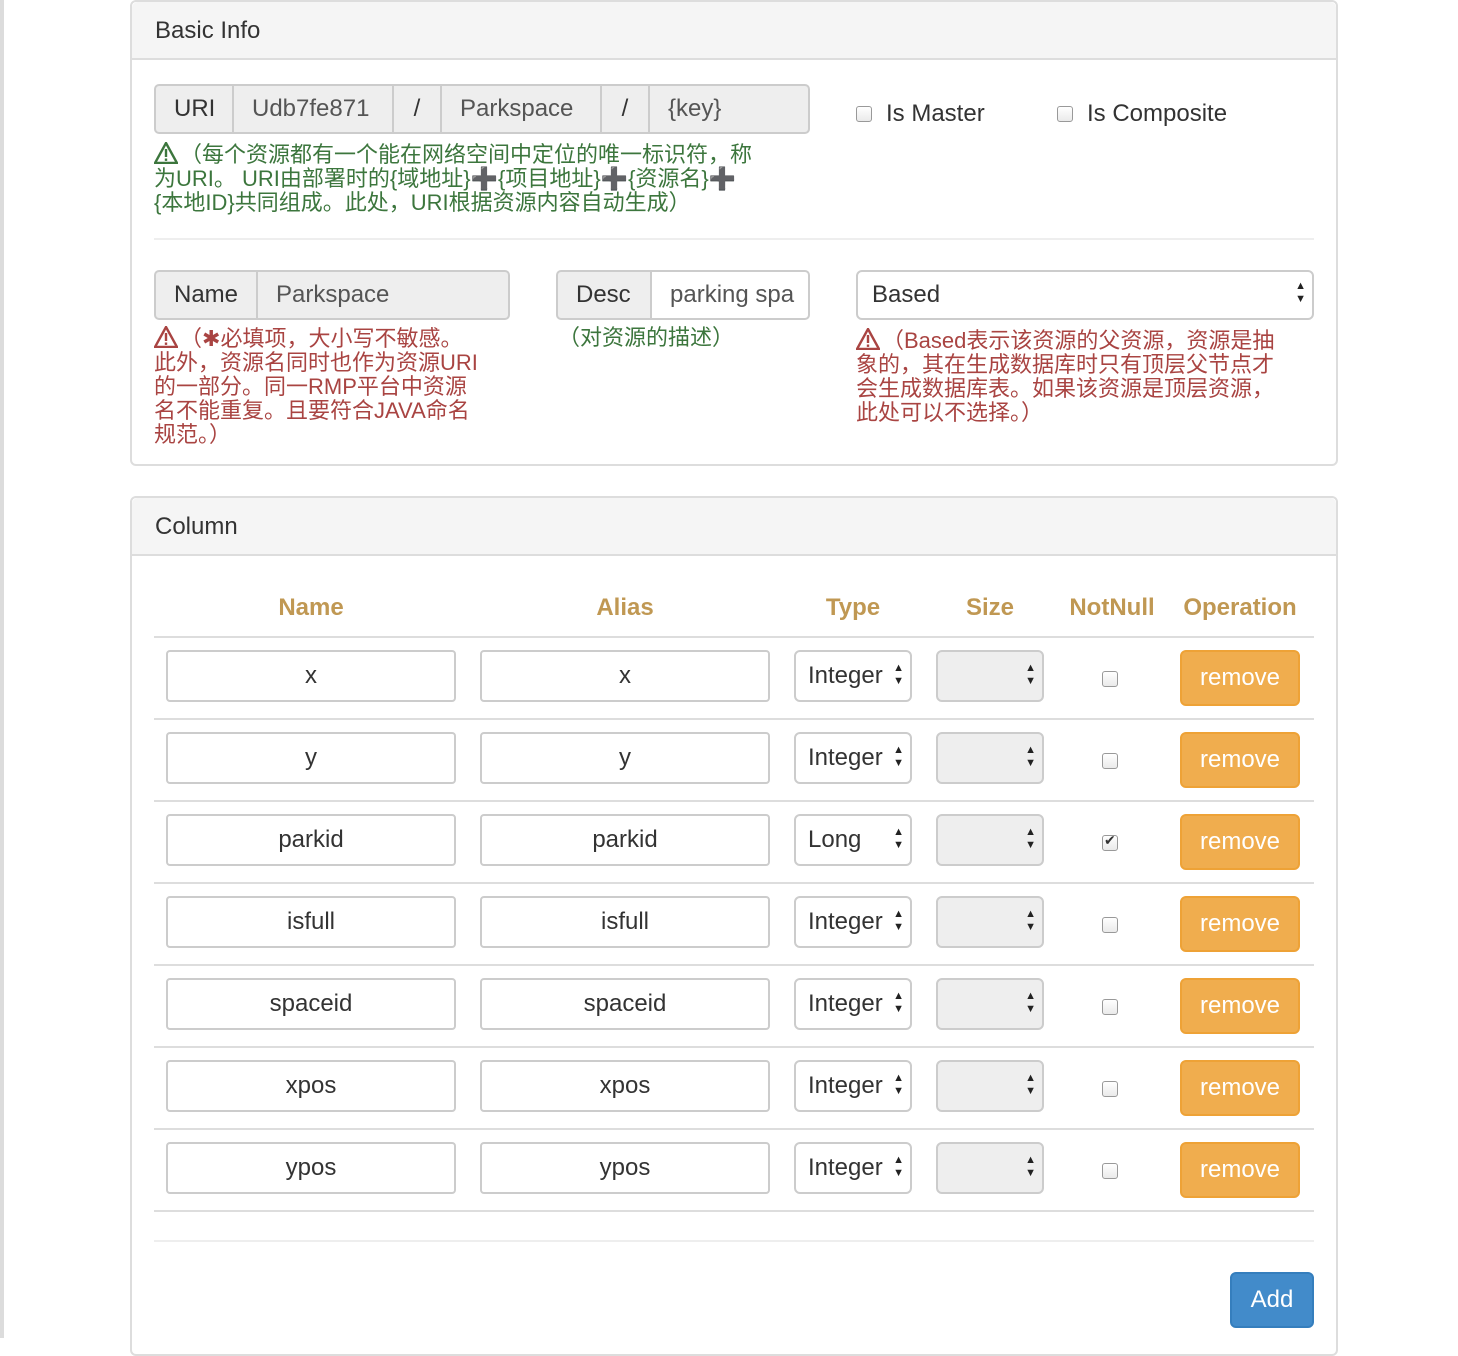  I want to click on is-master-label: Is Master, so click(935, 113).